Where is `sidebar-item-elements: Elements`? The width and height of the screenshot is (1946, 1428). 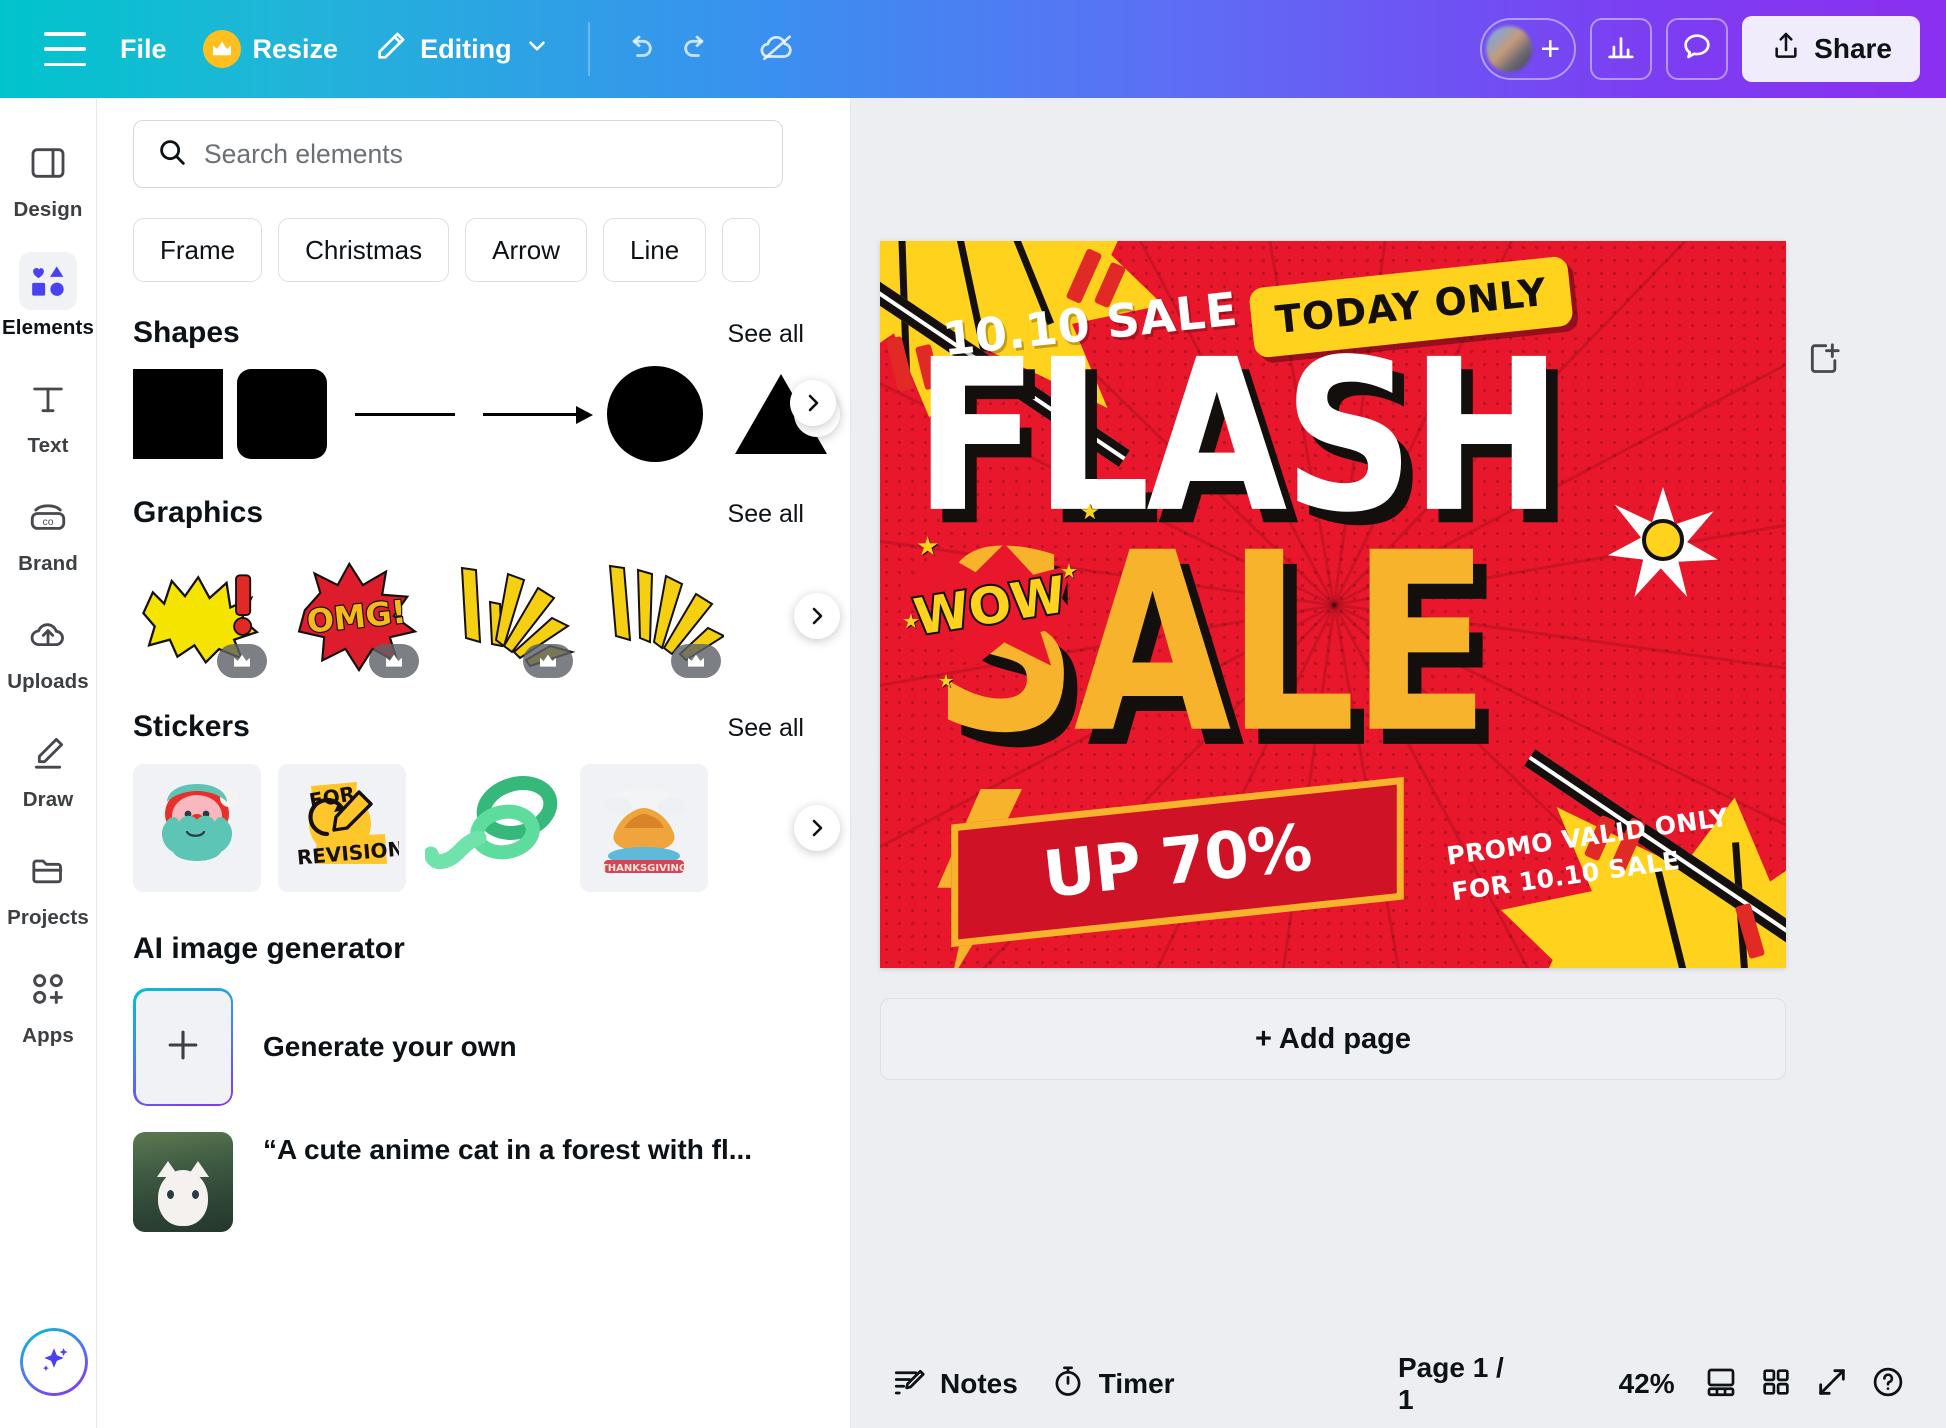 sidebar-item-elements: Elements is located at coordinates (48, 294).